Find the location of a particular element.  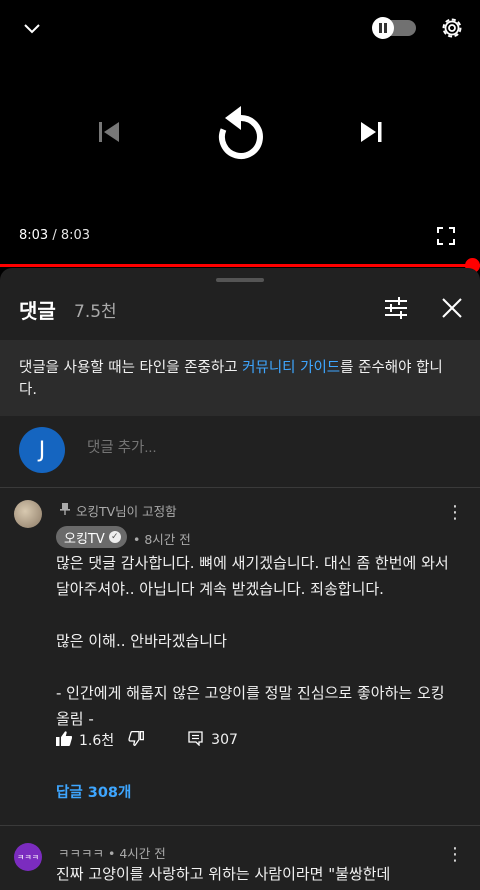

comment-avatar: ㅋㅋㅋ is located at coordinates (28, 857).